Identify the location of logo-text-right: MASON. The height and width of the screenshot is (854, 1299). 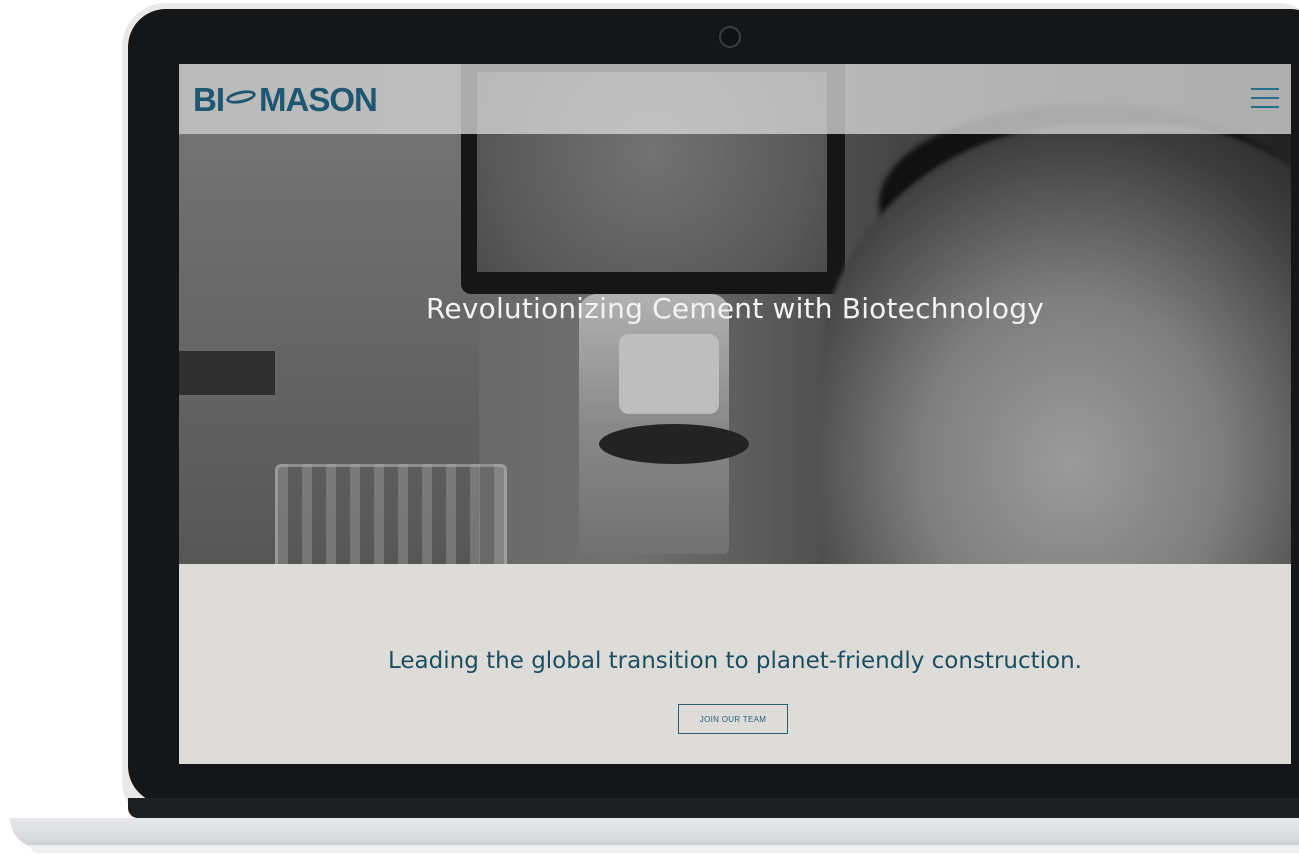
(318, 99).